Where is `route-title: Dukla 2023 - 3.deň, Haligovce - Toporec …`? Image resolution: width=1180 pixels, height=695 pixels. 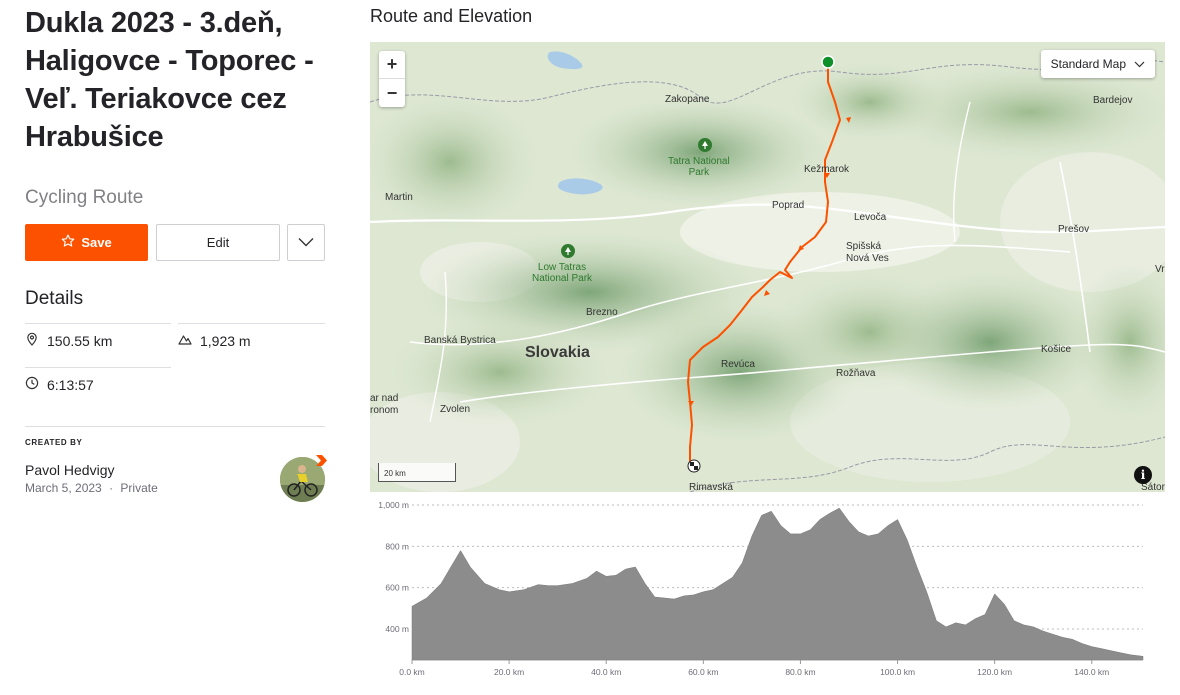
route-title: Dukla 2023 - 3.deň, Haligovce - Toporec … is located at coordinates (169, 80).